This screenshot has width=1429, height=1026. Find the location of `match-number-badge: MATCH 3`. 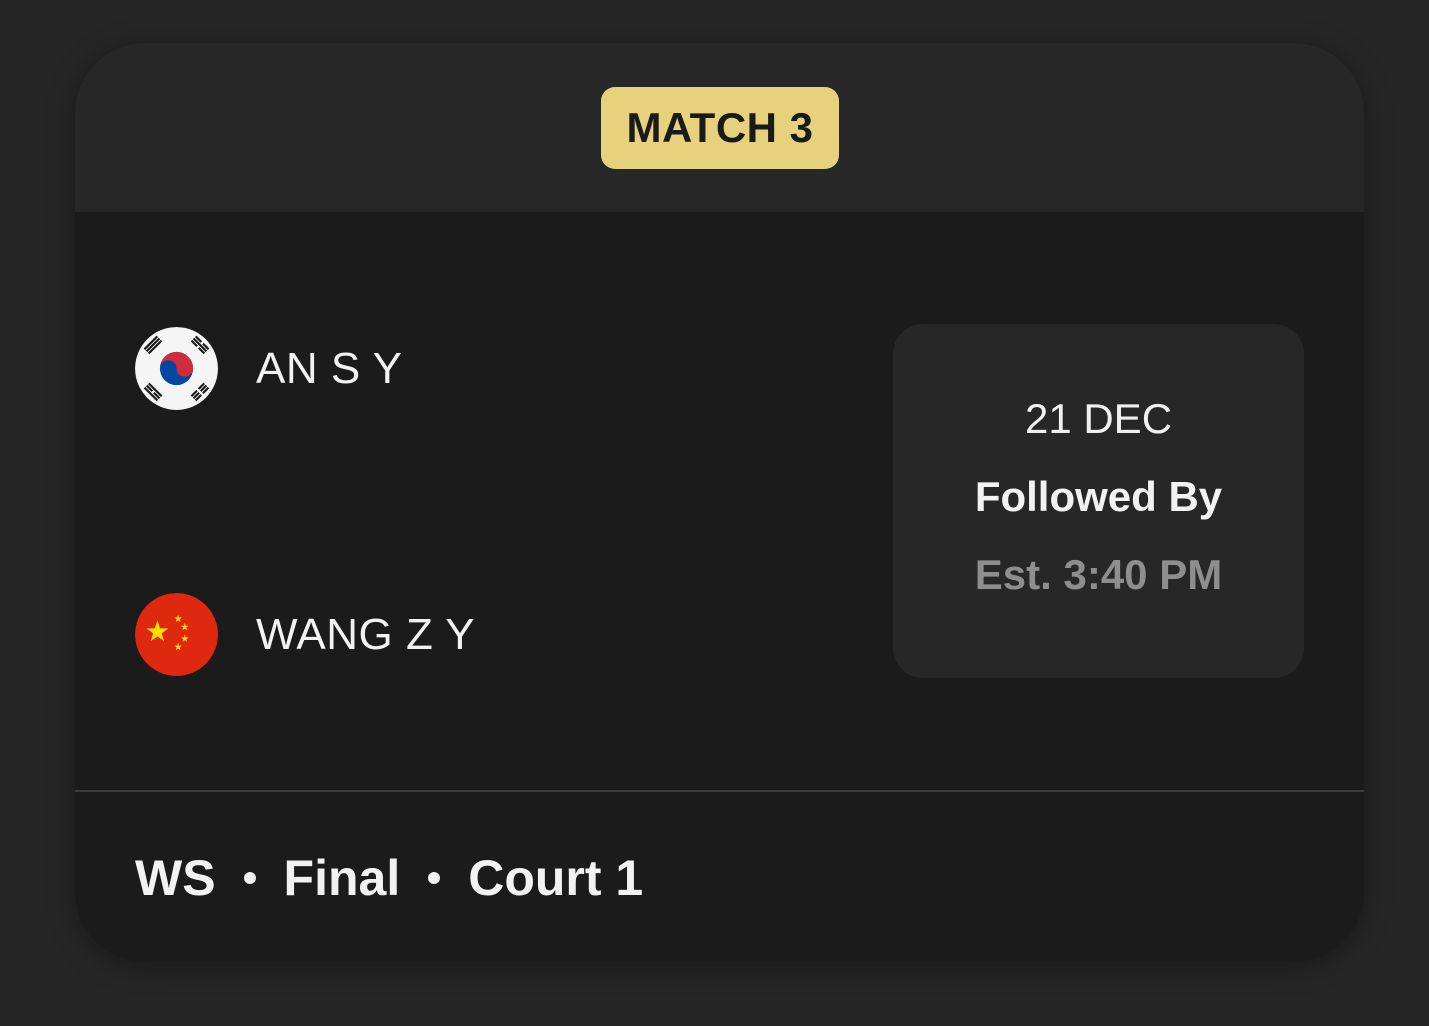

match-number-badge: MATCH 3 is located at coordinates (720, 128).